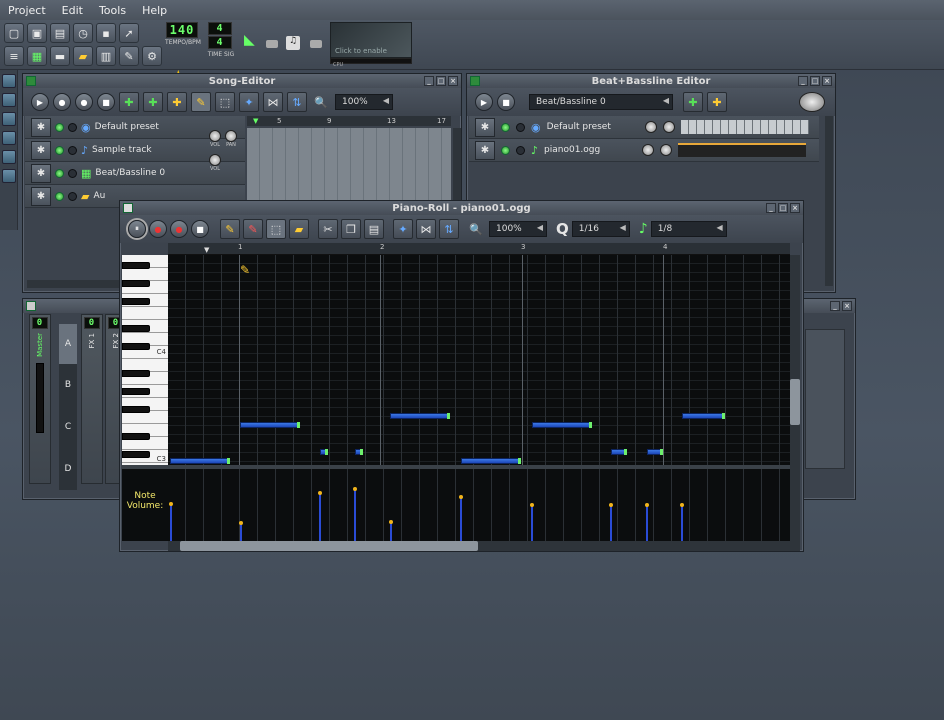  I want to click on loop-icon: ⋈, so click(426, 229).